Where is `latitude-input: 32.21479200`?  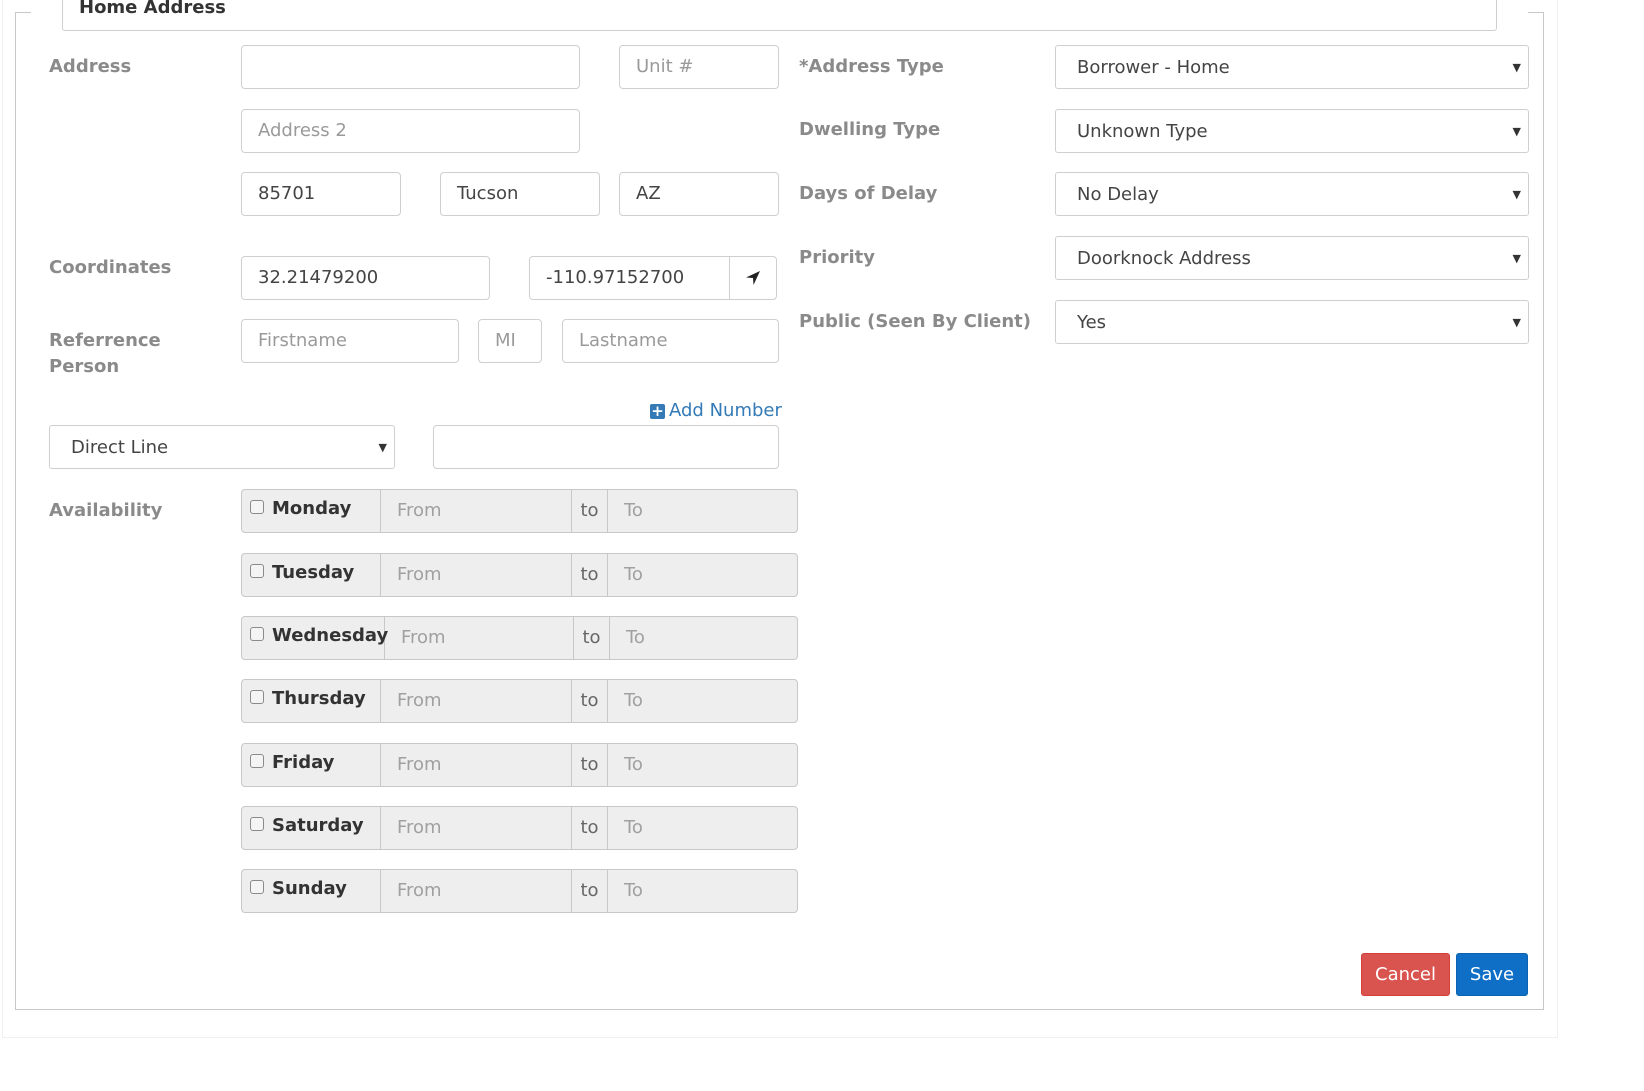
latitude-input: 32.21479200 is located at coordinates (365, 278).